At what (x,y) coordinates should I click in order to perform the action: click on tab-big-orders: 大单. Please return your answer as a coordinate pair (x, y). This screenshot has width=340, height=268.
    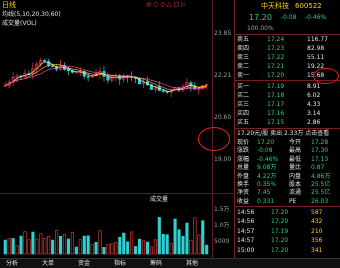
    Looking at the image, I should click on (48, 263).